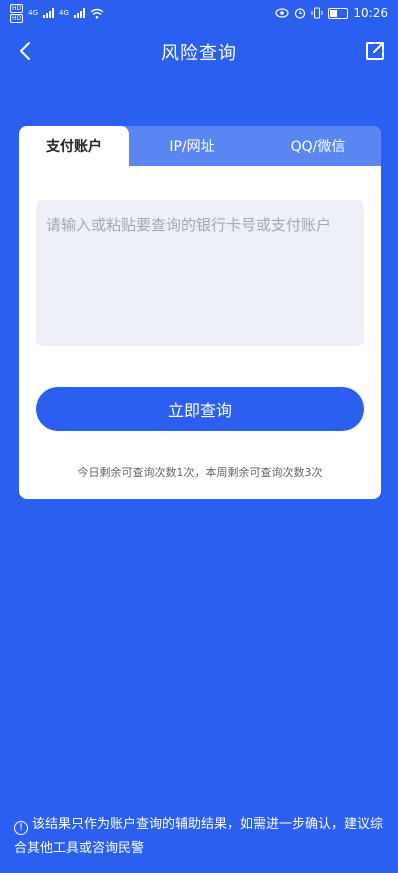 The image size is (398, 873). What do you see at coordinates (200, 273) in the screenshot?
I see `account-input` at bounding box center [200, 273].